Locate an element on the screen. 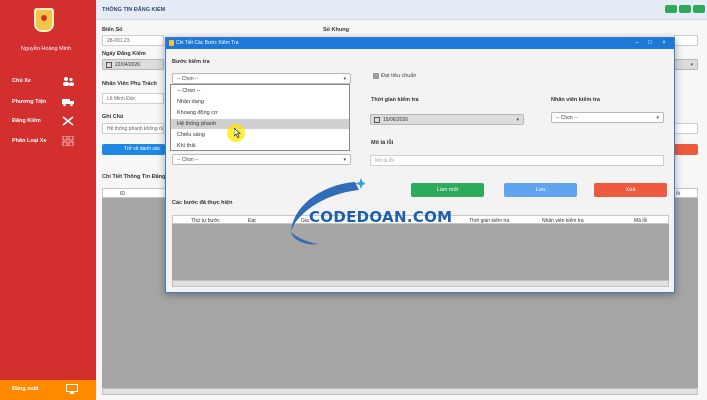 The width and height of the screenshot is (707, 400). column-header: ID is located at coordinates (122, 194).